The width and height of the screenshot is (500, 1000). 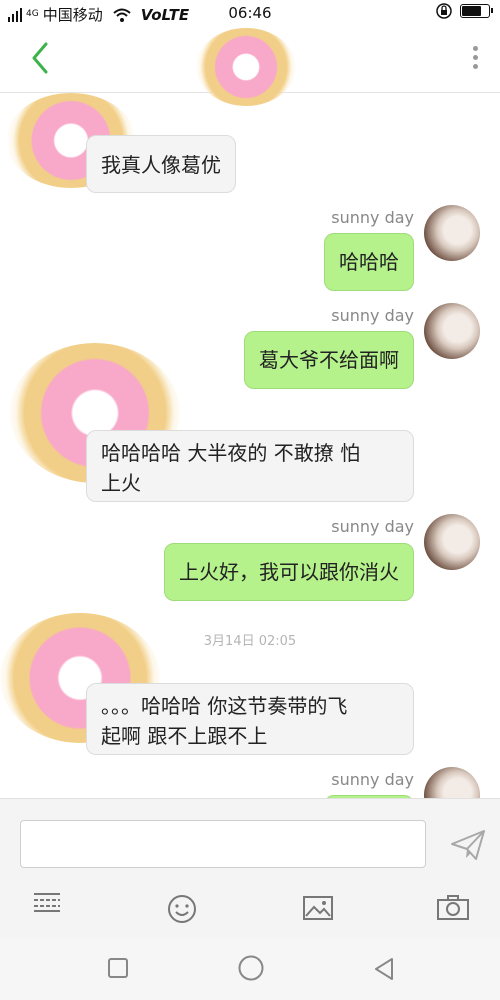 I want to click on message-text-line: 。。。哈哈哈 你这节奏带的飞, so click(x=224, y=706).